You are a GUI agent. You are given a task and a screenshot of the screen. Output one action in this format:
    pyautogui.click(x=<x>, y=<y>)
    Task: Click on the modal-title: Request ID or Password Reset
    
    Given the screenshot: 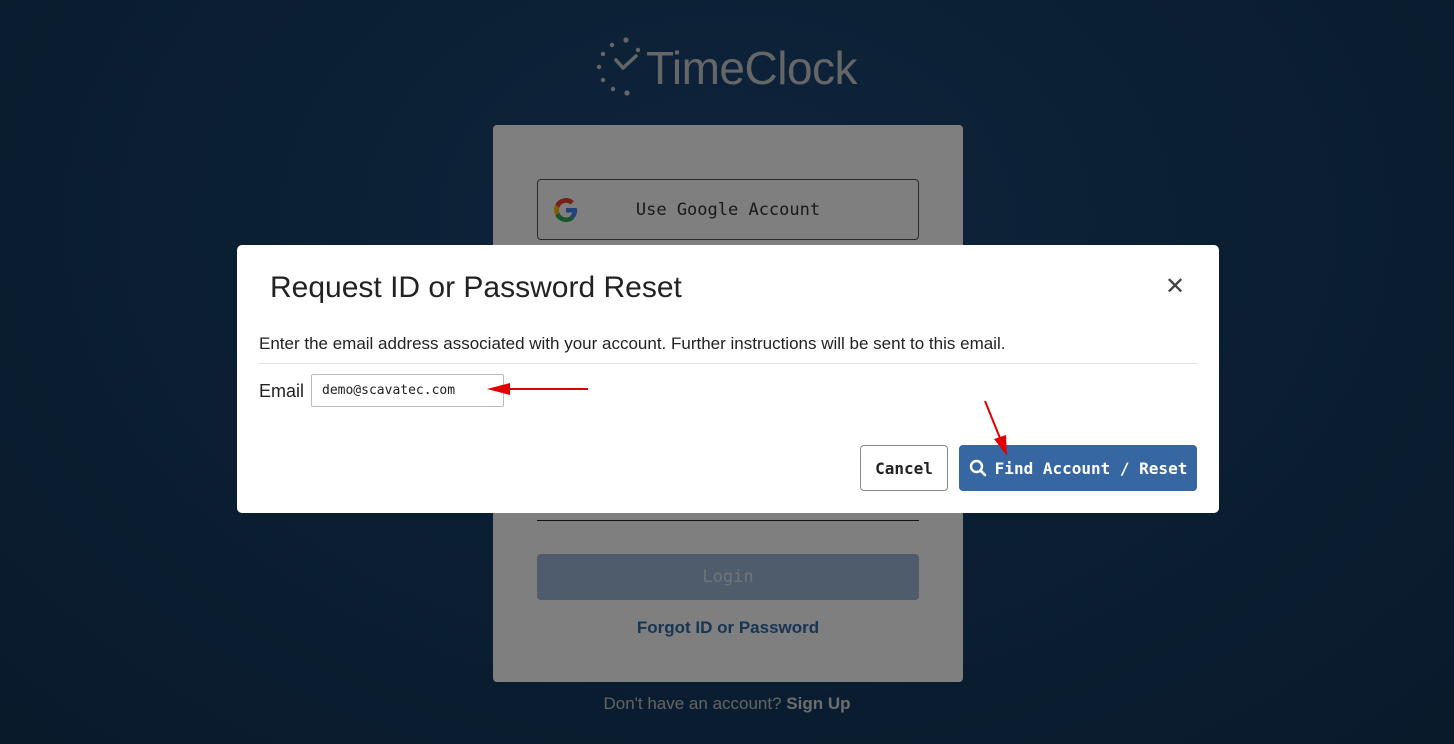 What is the action you would take?
    pyautogui.click(x=476, y=287)
    